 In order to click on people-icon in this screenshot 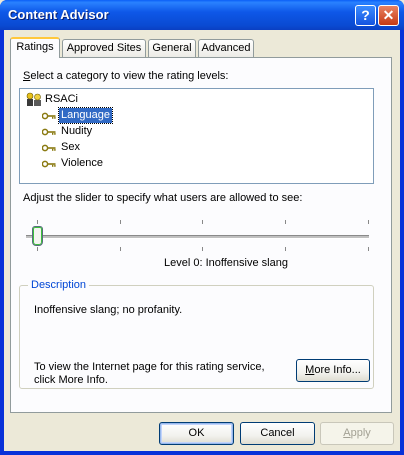, I will do `click(33, 99)`.